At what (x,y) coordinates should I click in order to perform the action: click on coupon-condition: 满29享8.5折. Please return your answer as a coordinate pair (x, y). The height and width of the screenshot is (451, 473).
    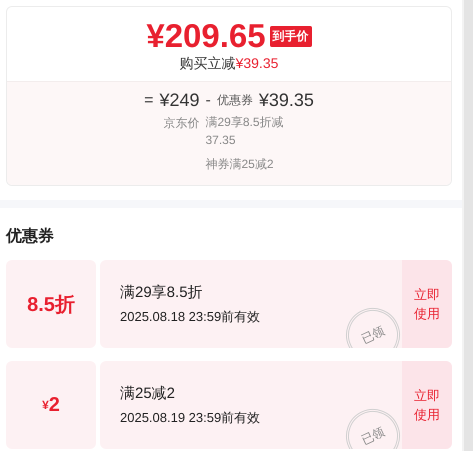
    Looking at the image, I should click on (162, 292).